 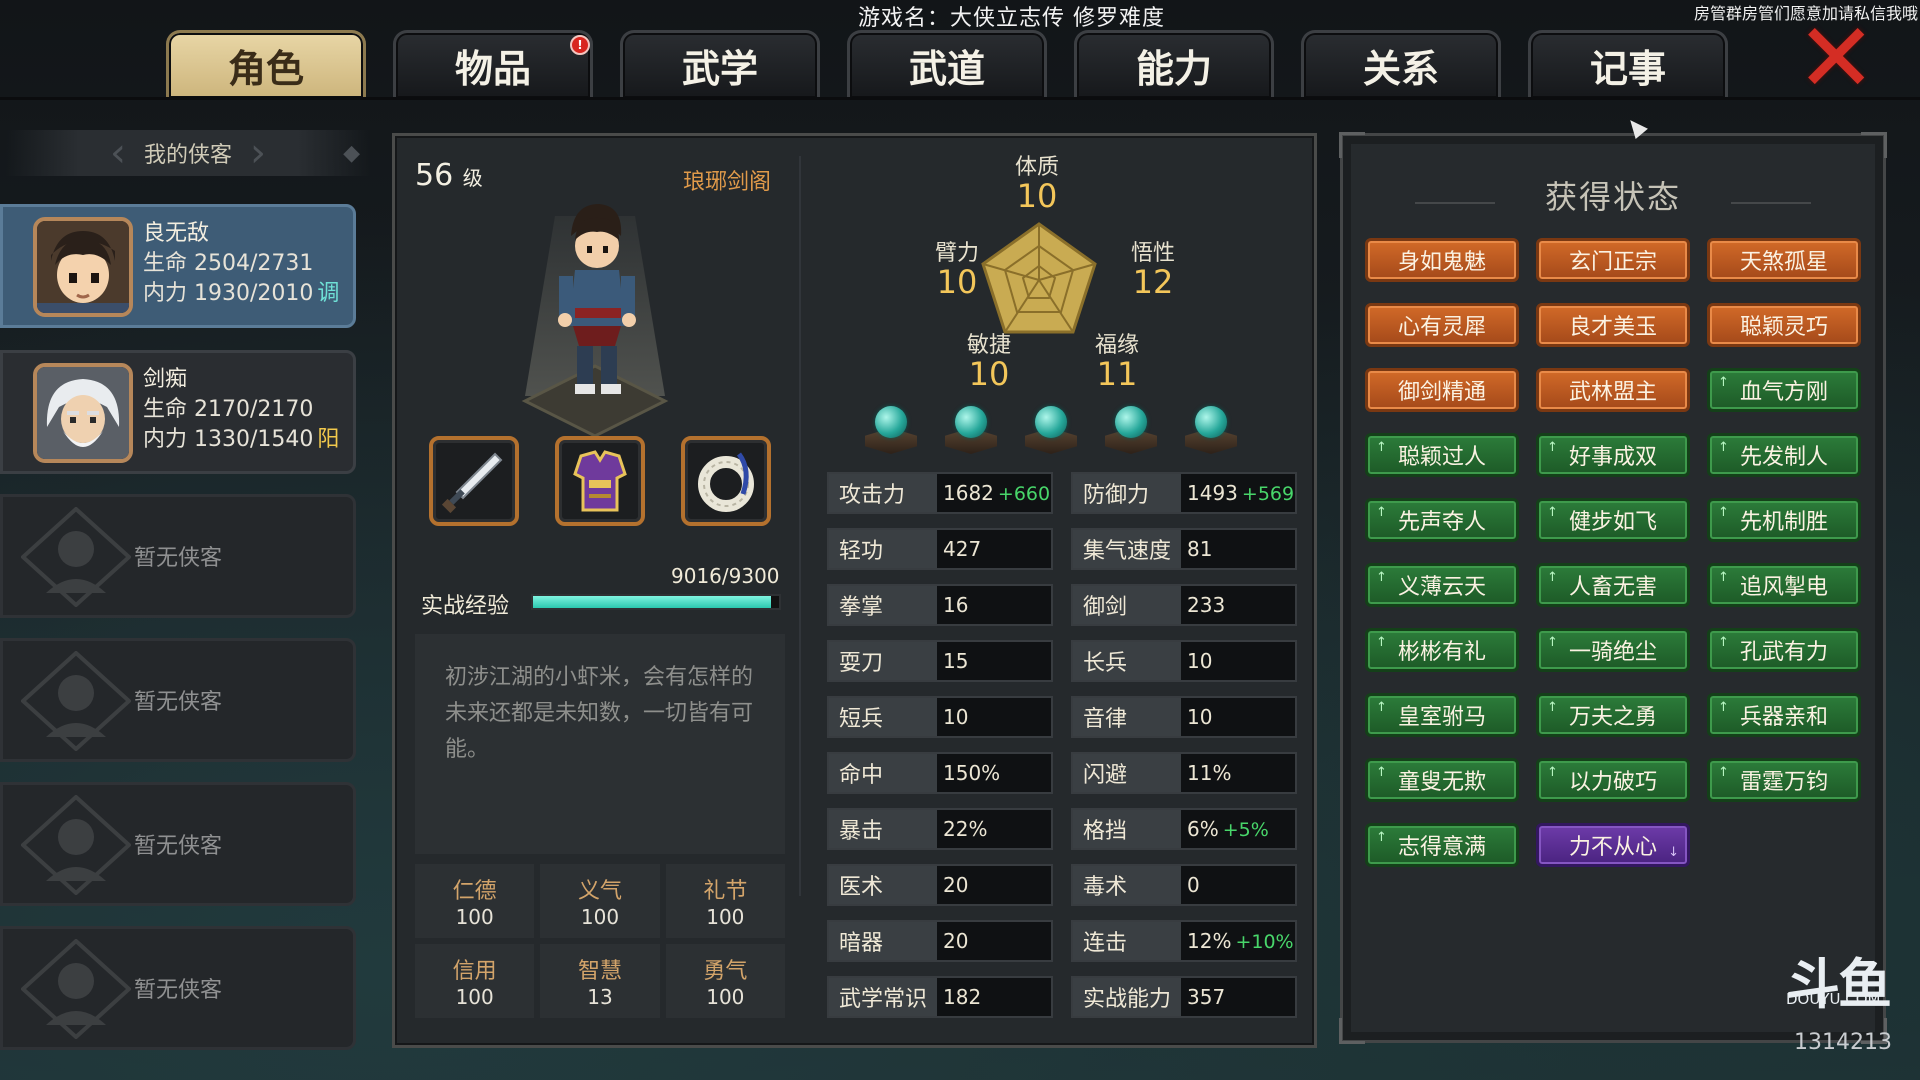 What do you see at coordinates (1784, 455) in the screenshot?
I see `status-badge: ↑ 先发制人` at bounding box center [1784, 455].